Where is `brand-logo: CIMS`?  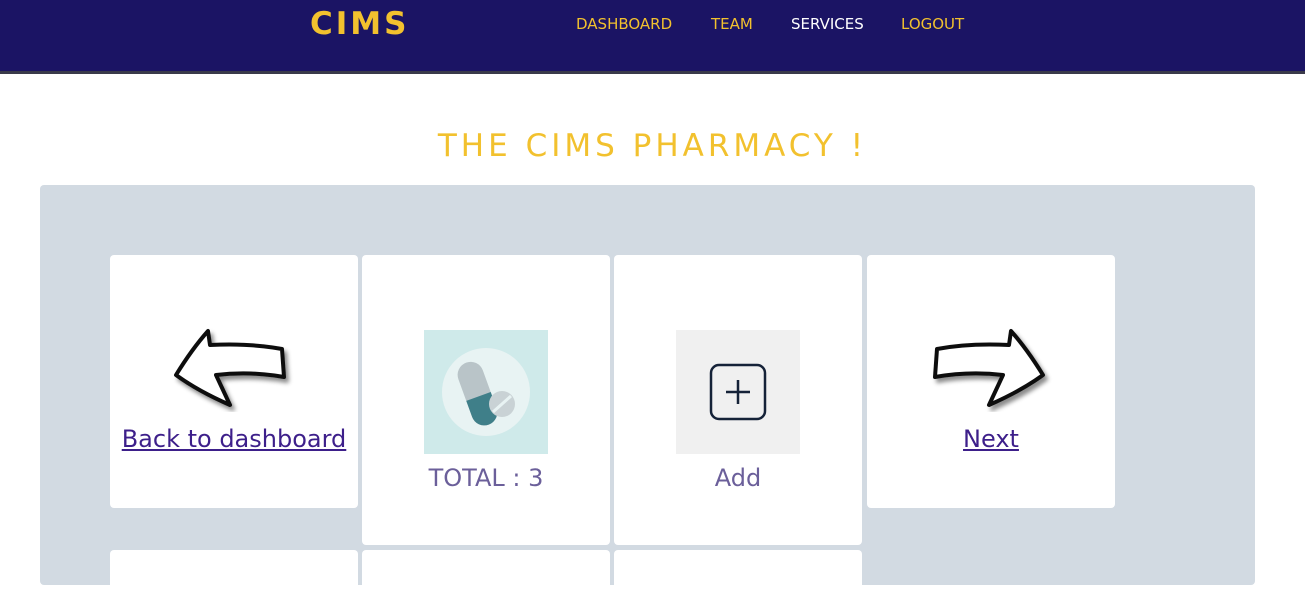
brand-logo: CIMS is located at coordinates (359, 24).